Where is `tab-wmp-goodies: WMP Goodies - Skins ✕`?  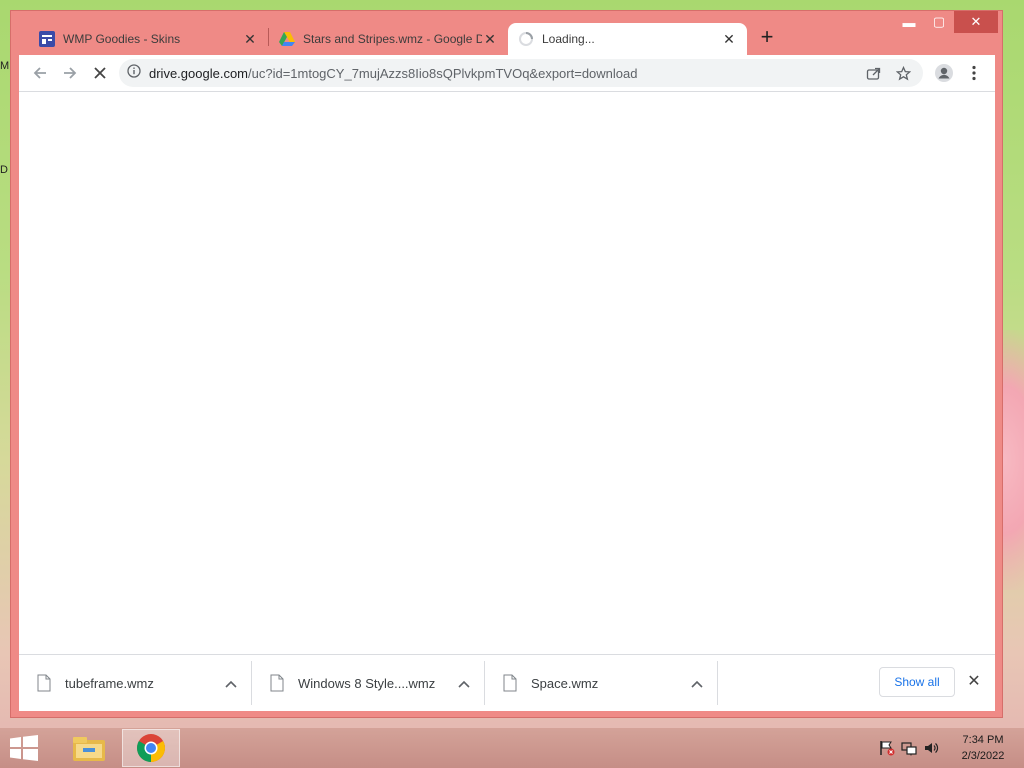 tab-wmp-goodies: WMP Goodies - Skins ✕ is located at coordinates (148, 39).